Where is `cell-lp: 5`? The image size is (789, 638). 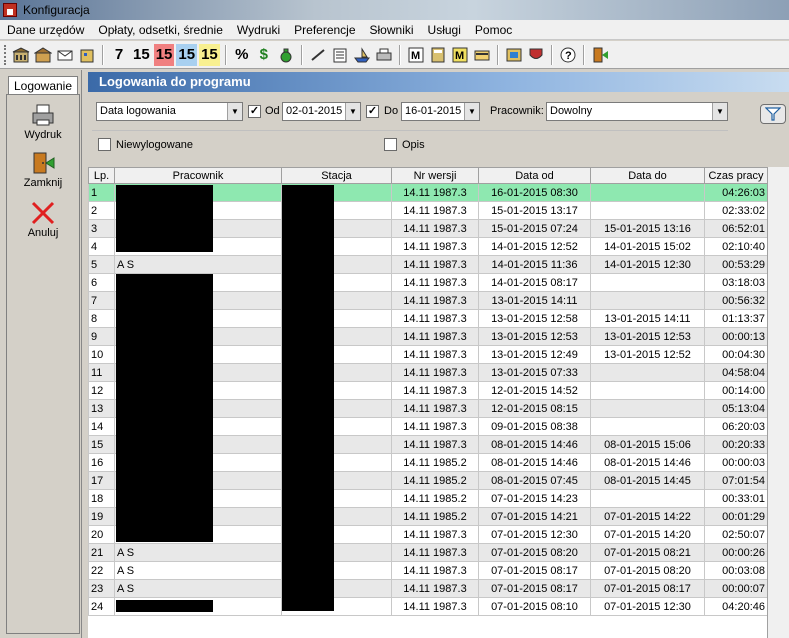
cell-lp: 5 is located at coordinates (101, 264).